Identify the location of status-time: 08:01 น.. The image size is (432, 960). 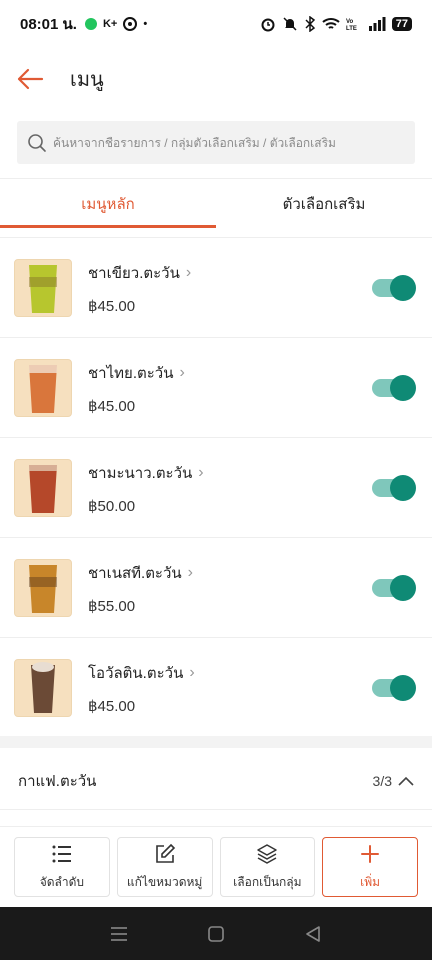
(48, 24).